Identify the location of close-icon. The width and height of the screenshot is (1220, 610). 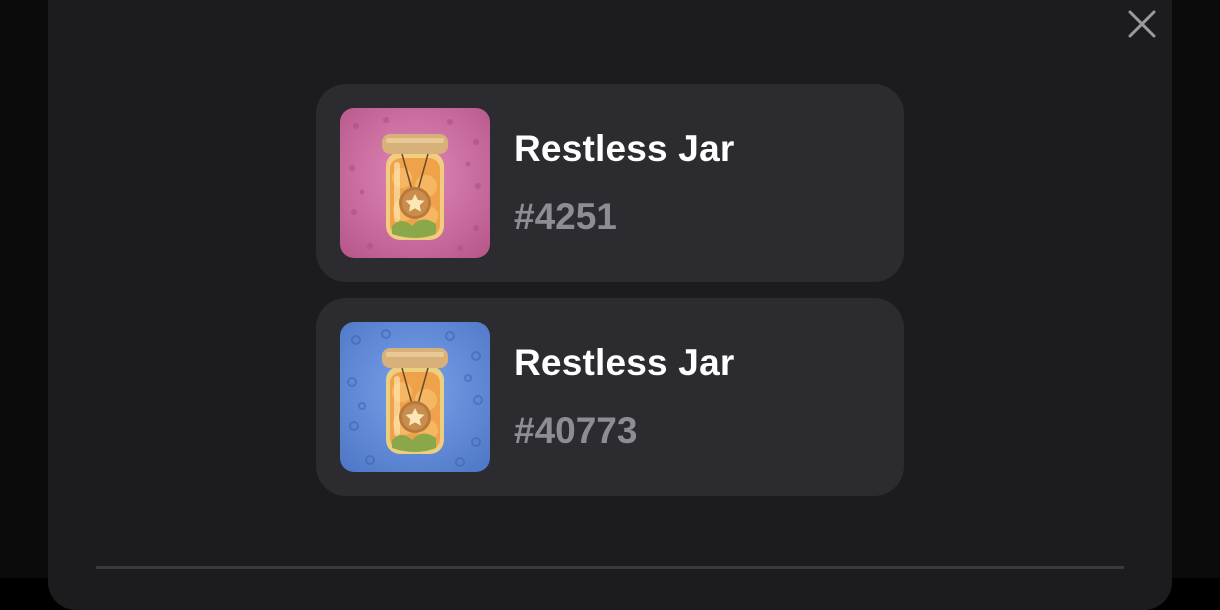
(1142, 24).